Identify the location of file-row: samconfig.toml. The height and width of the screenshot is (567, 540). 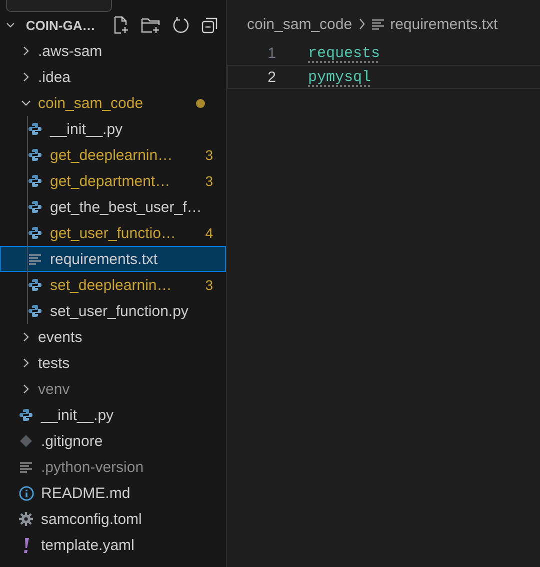
(113, 519).